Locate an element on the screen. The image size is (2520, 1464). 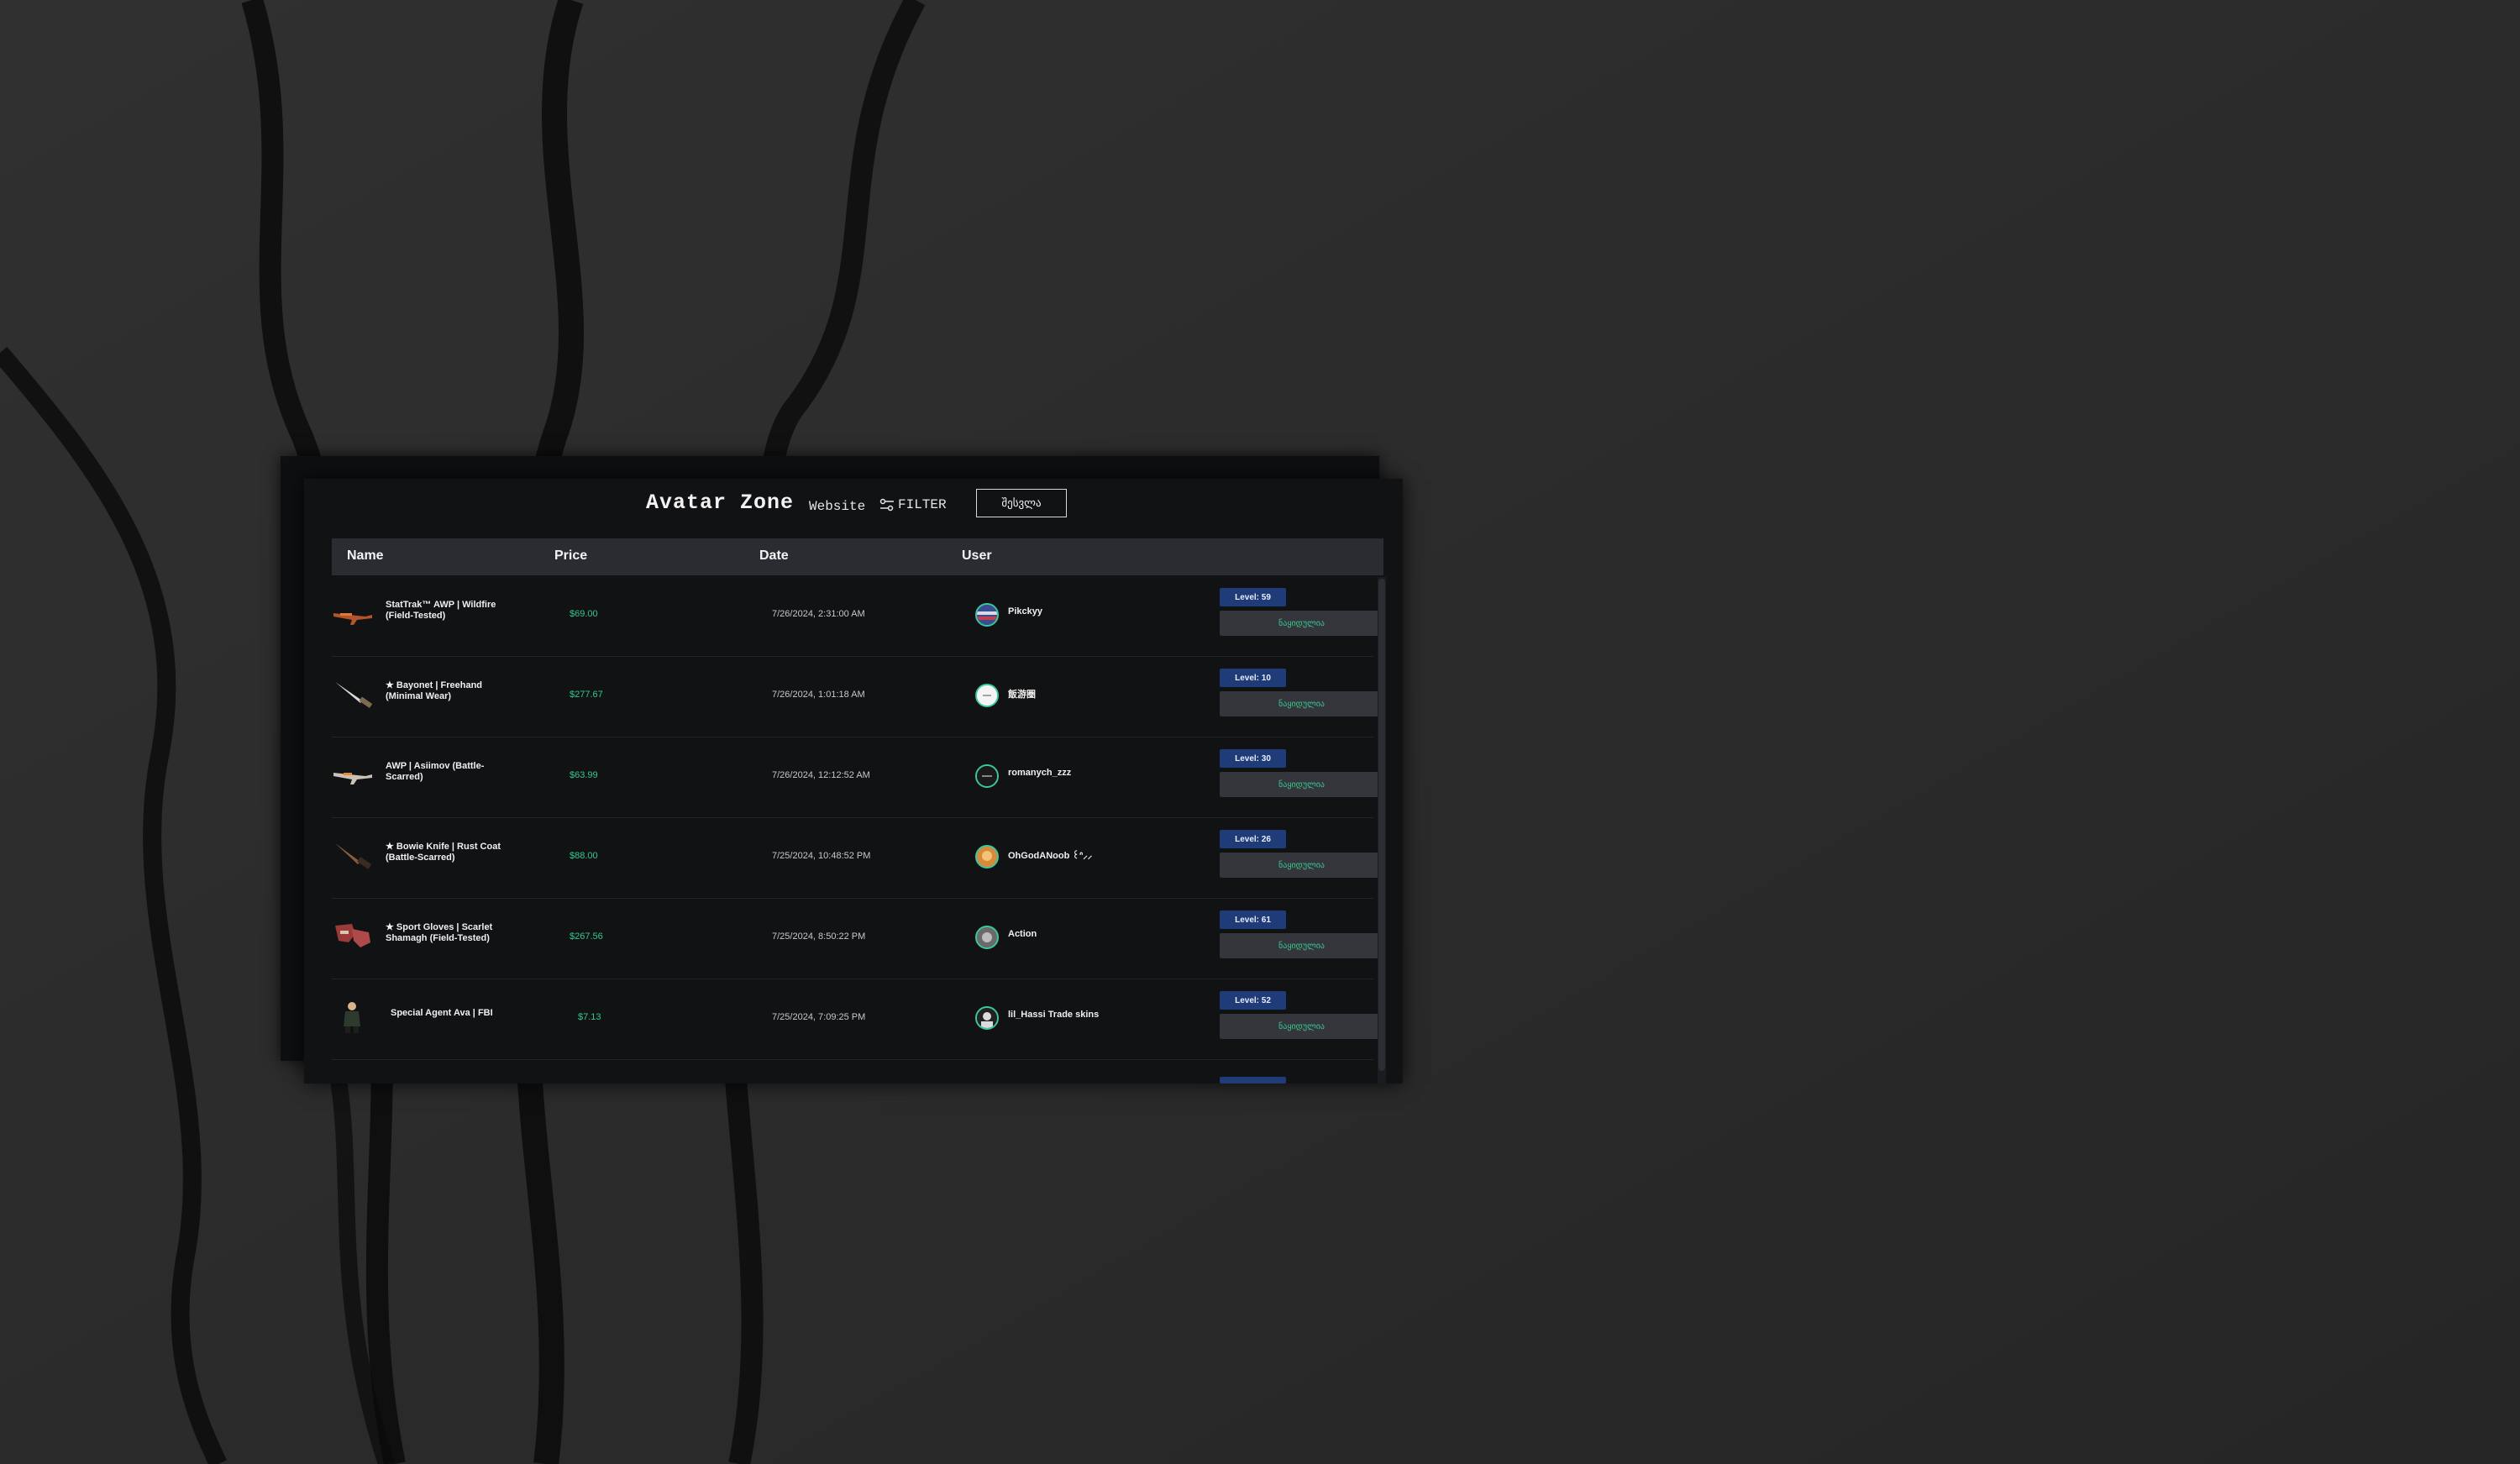
level-badge: Level: 52 is located at coordinates (1253, 1001).